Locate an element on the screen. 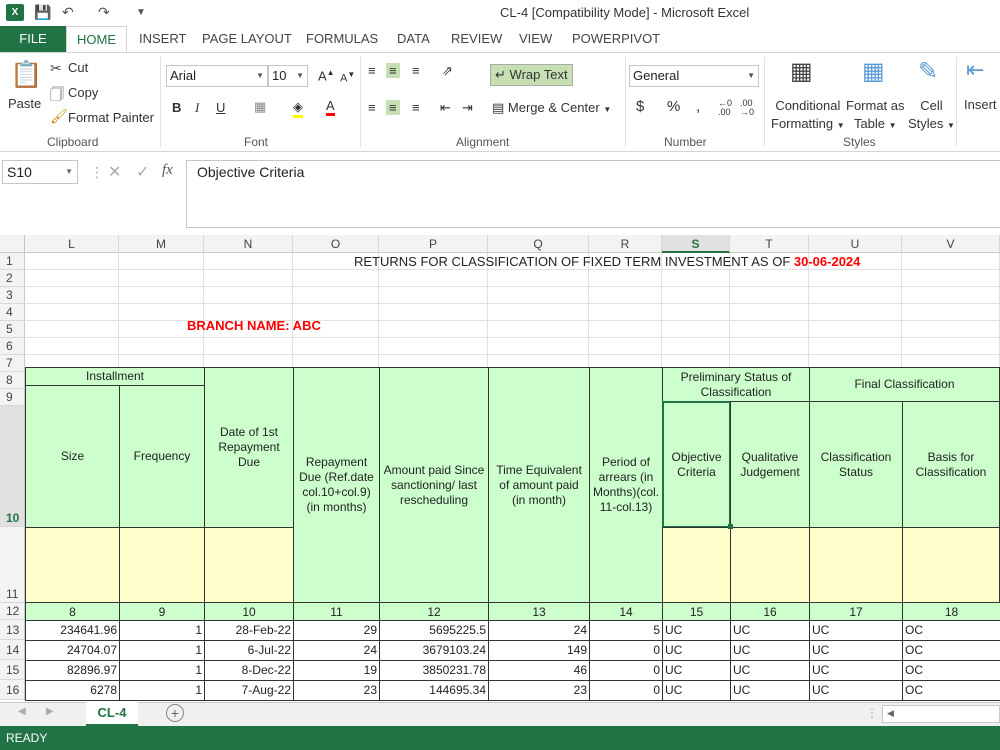  conditional-formatting-button: Conditional Formatting ▼ is located at coordinates (808, 116).